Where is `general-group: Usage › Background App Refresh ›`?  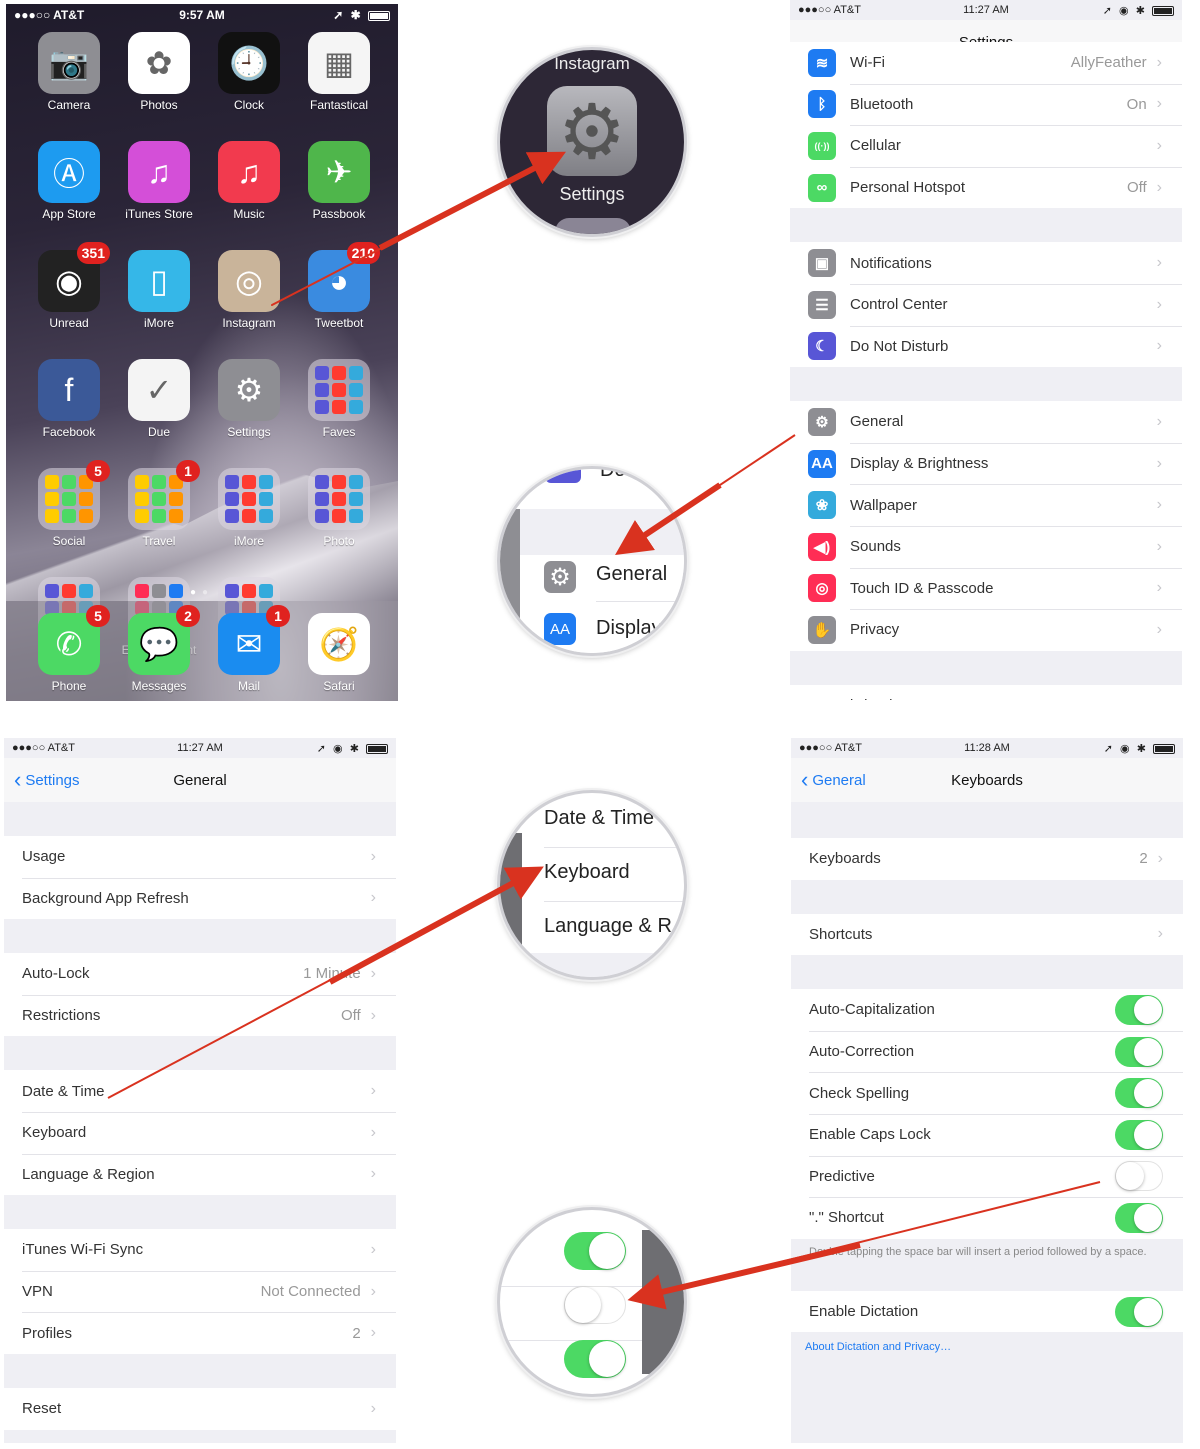
general-group: Usage › Background App Refresh › is located at coordinates (200, 878).